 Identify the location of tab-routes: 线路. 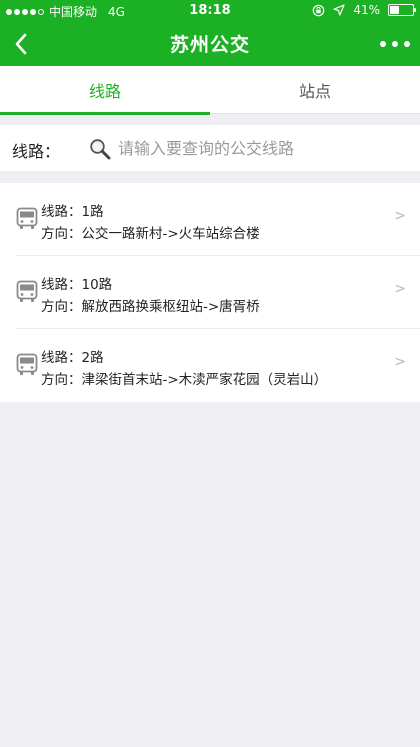
(105, 90).